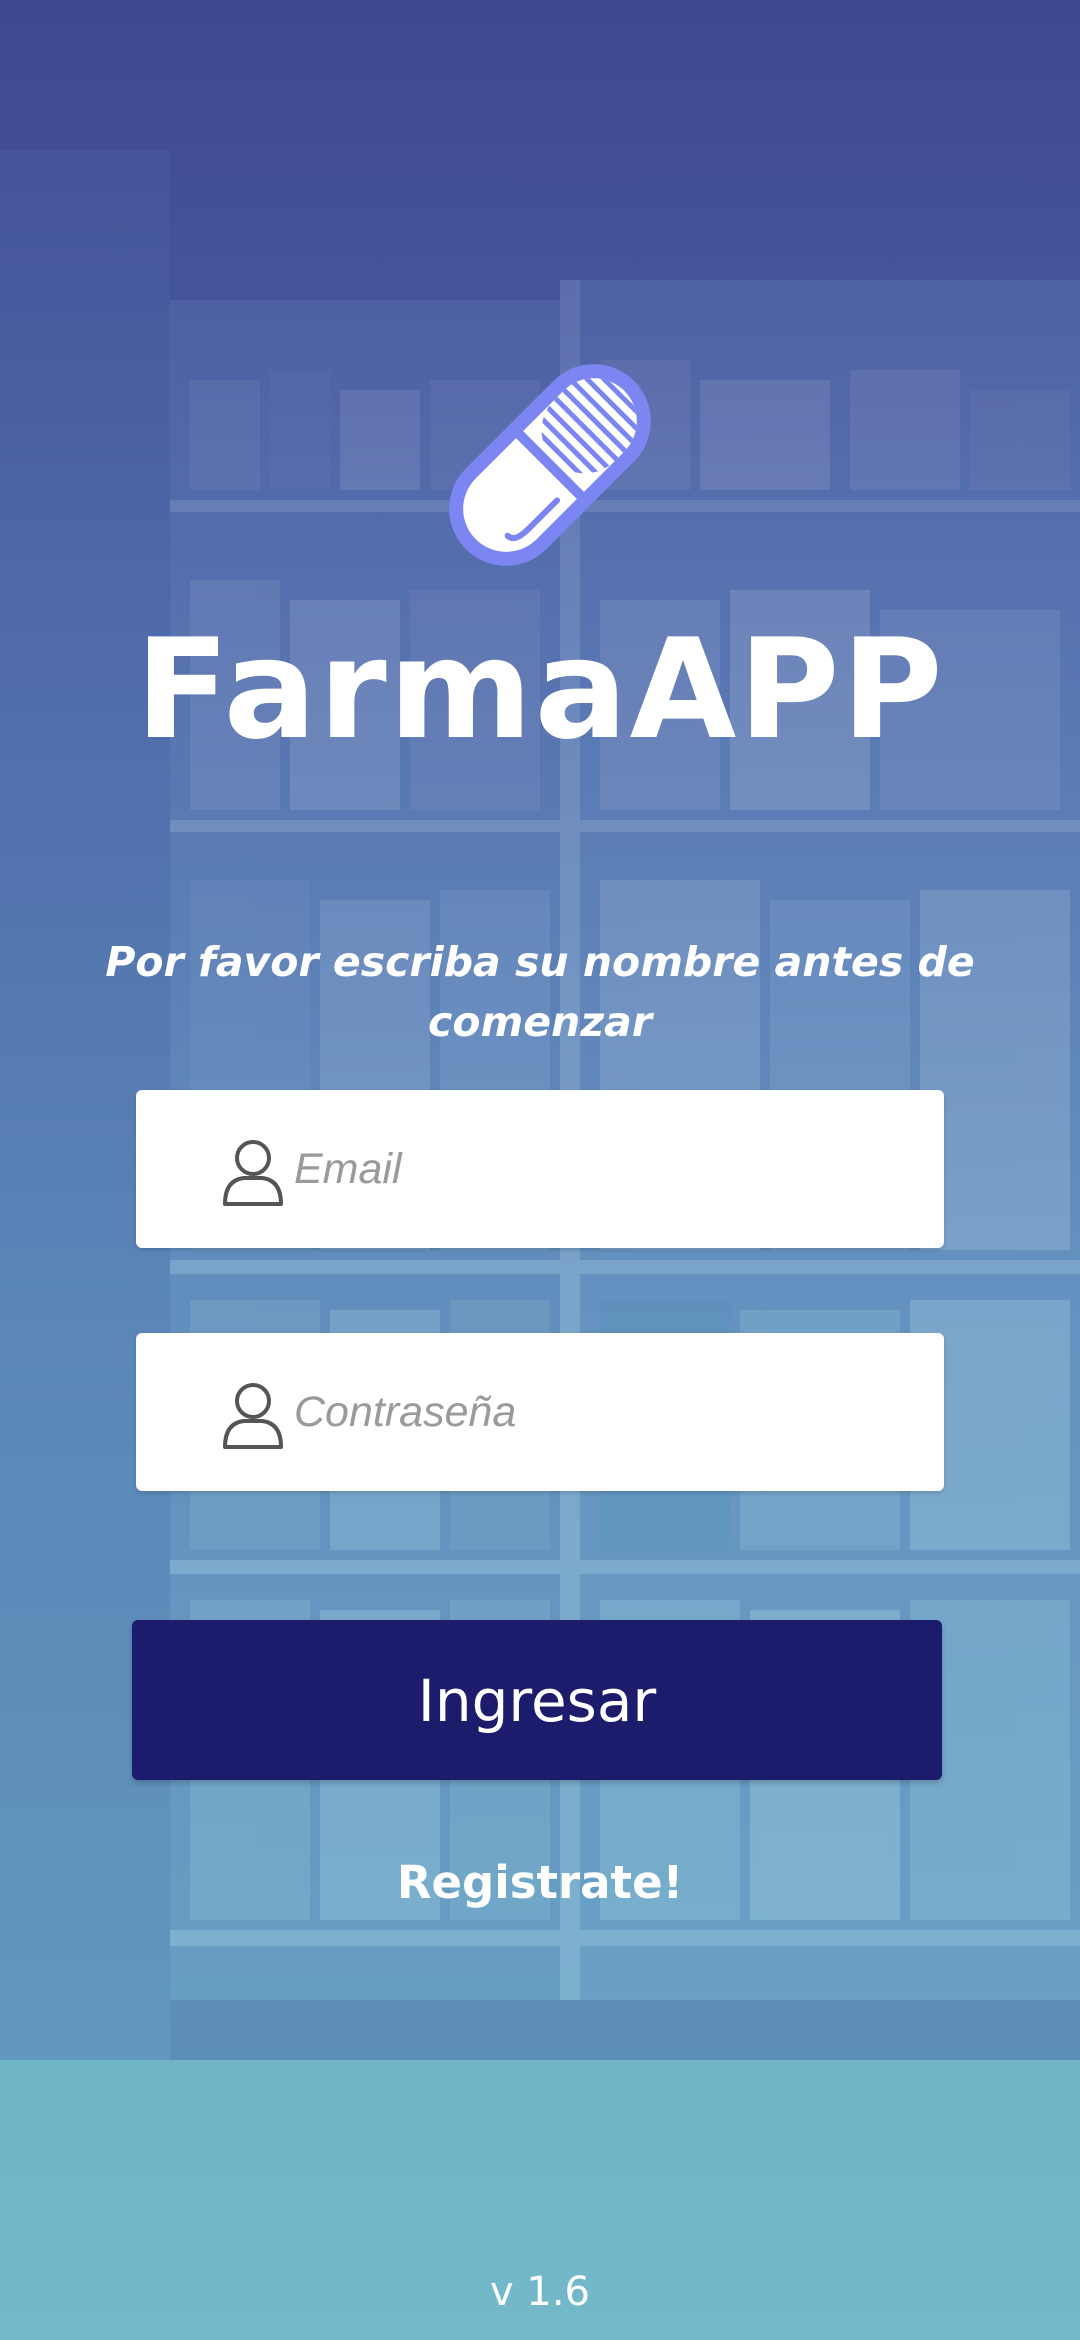  I want to click on password-input, so click(604, 1412).